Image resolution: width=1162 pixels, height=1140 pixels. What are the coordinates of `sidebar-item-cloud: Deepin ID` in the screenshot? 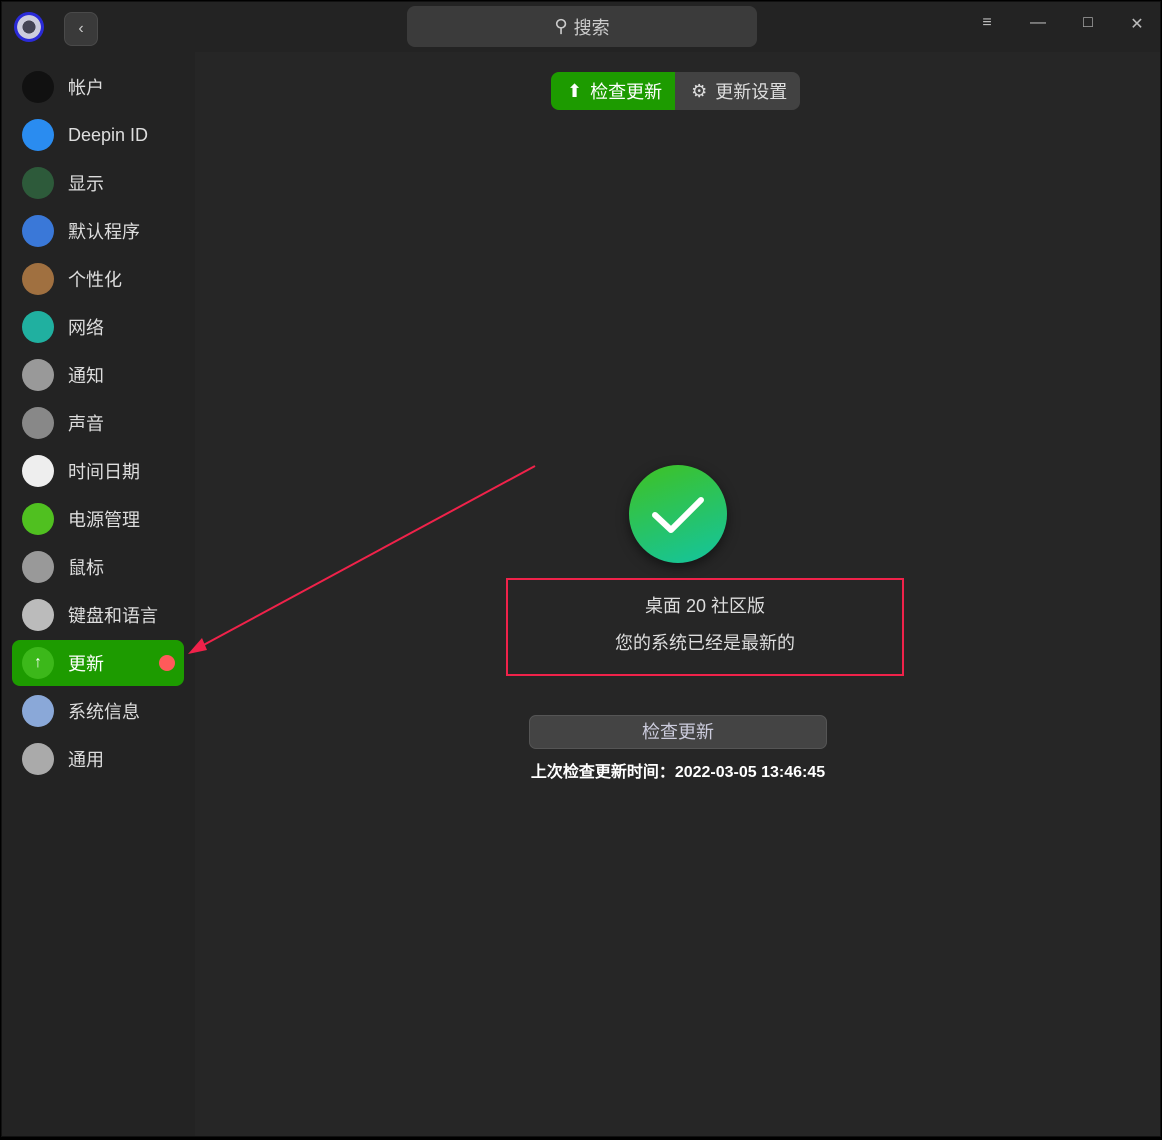 It's located at (98, 135).